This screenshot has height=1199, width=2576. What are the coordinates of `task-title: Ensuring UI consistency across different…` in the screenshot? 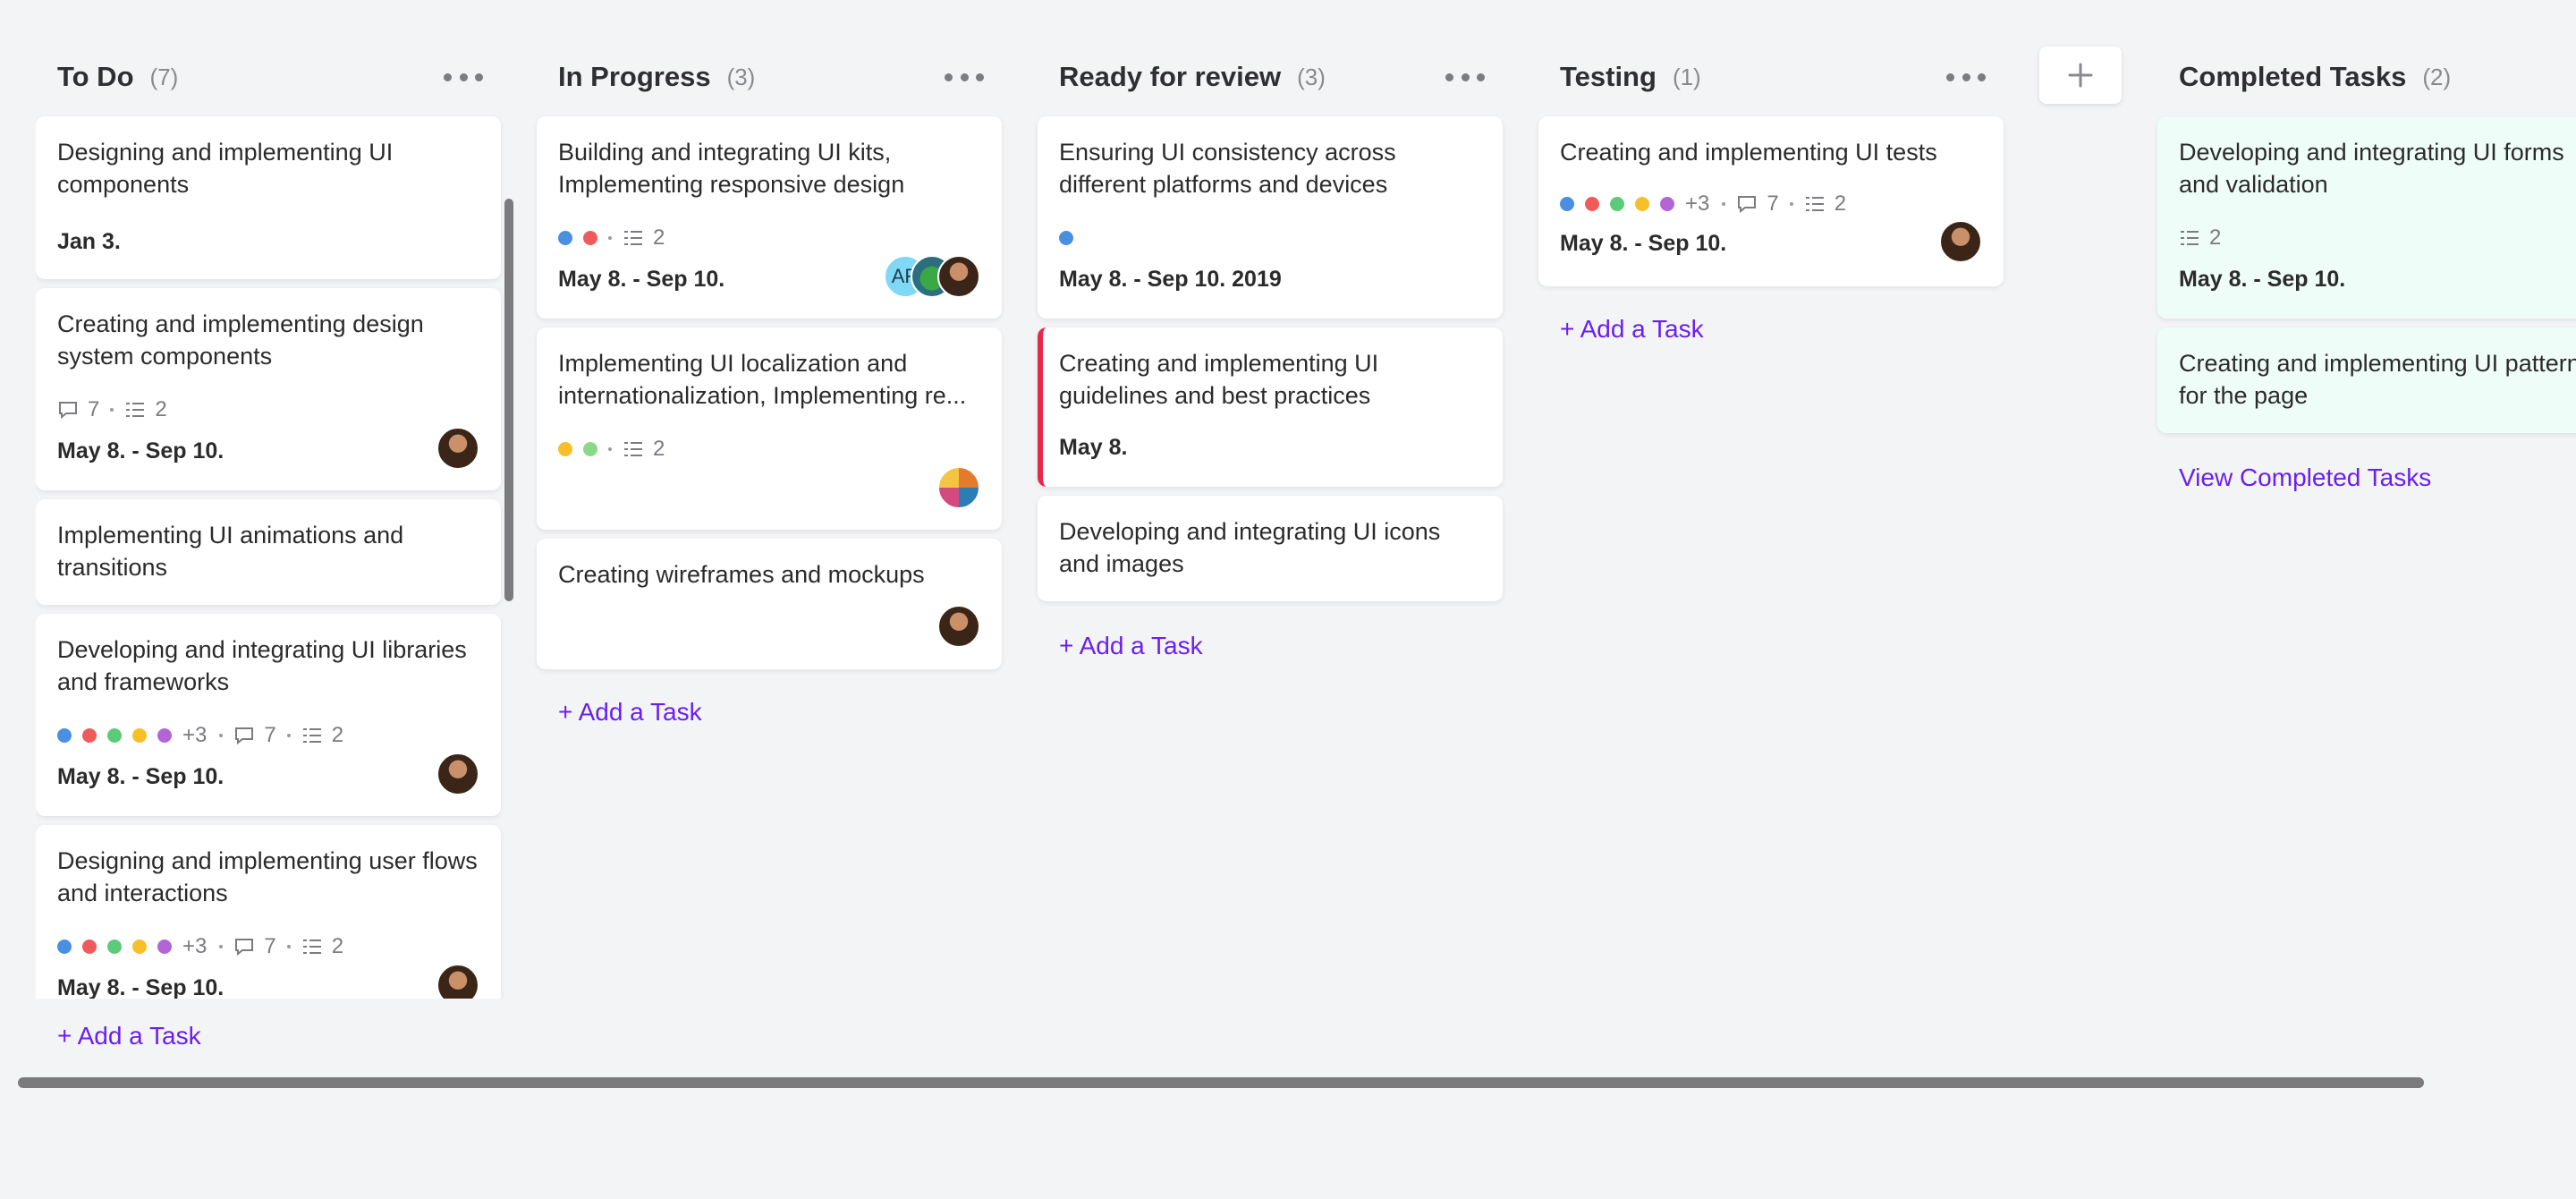 It's located at (1227, 168).